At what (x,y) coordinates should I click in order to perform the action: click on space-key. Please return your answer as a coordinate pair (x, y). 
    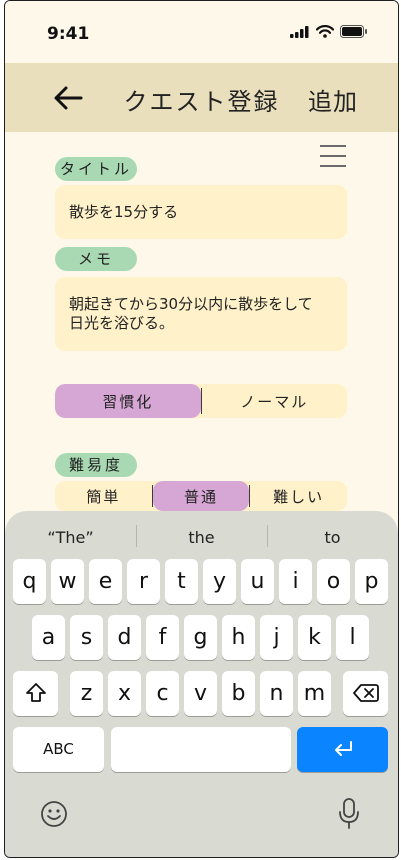
    Looking at the image, I should click on (201, 749).